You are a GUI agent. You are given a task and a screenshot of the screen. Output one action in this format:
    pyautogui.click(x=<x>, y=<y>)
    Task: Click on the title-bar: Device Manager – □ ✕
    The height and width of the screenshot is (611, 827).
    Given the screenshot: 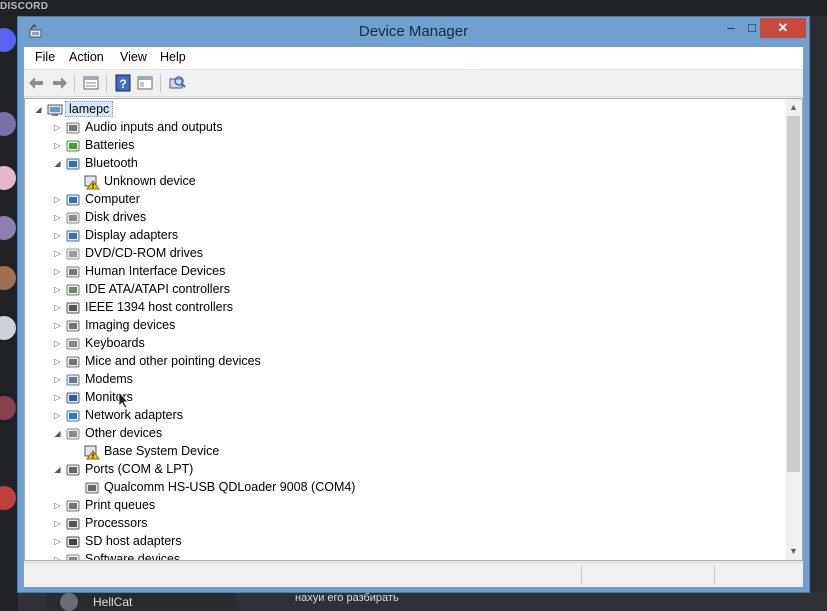 What is the action you would take?
    pyautogui.click(x=413, y=32)
    